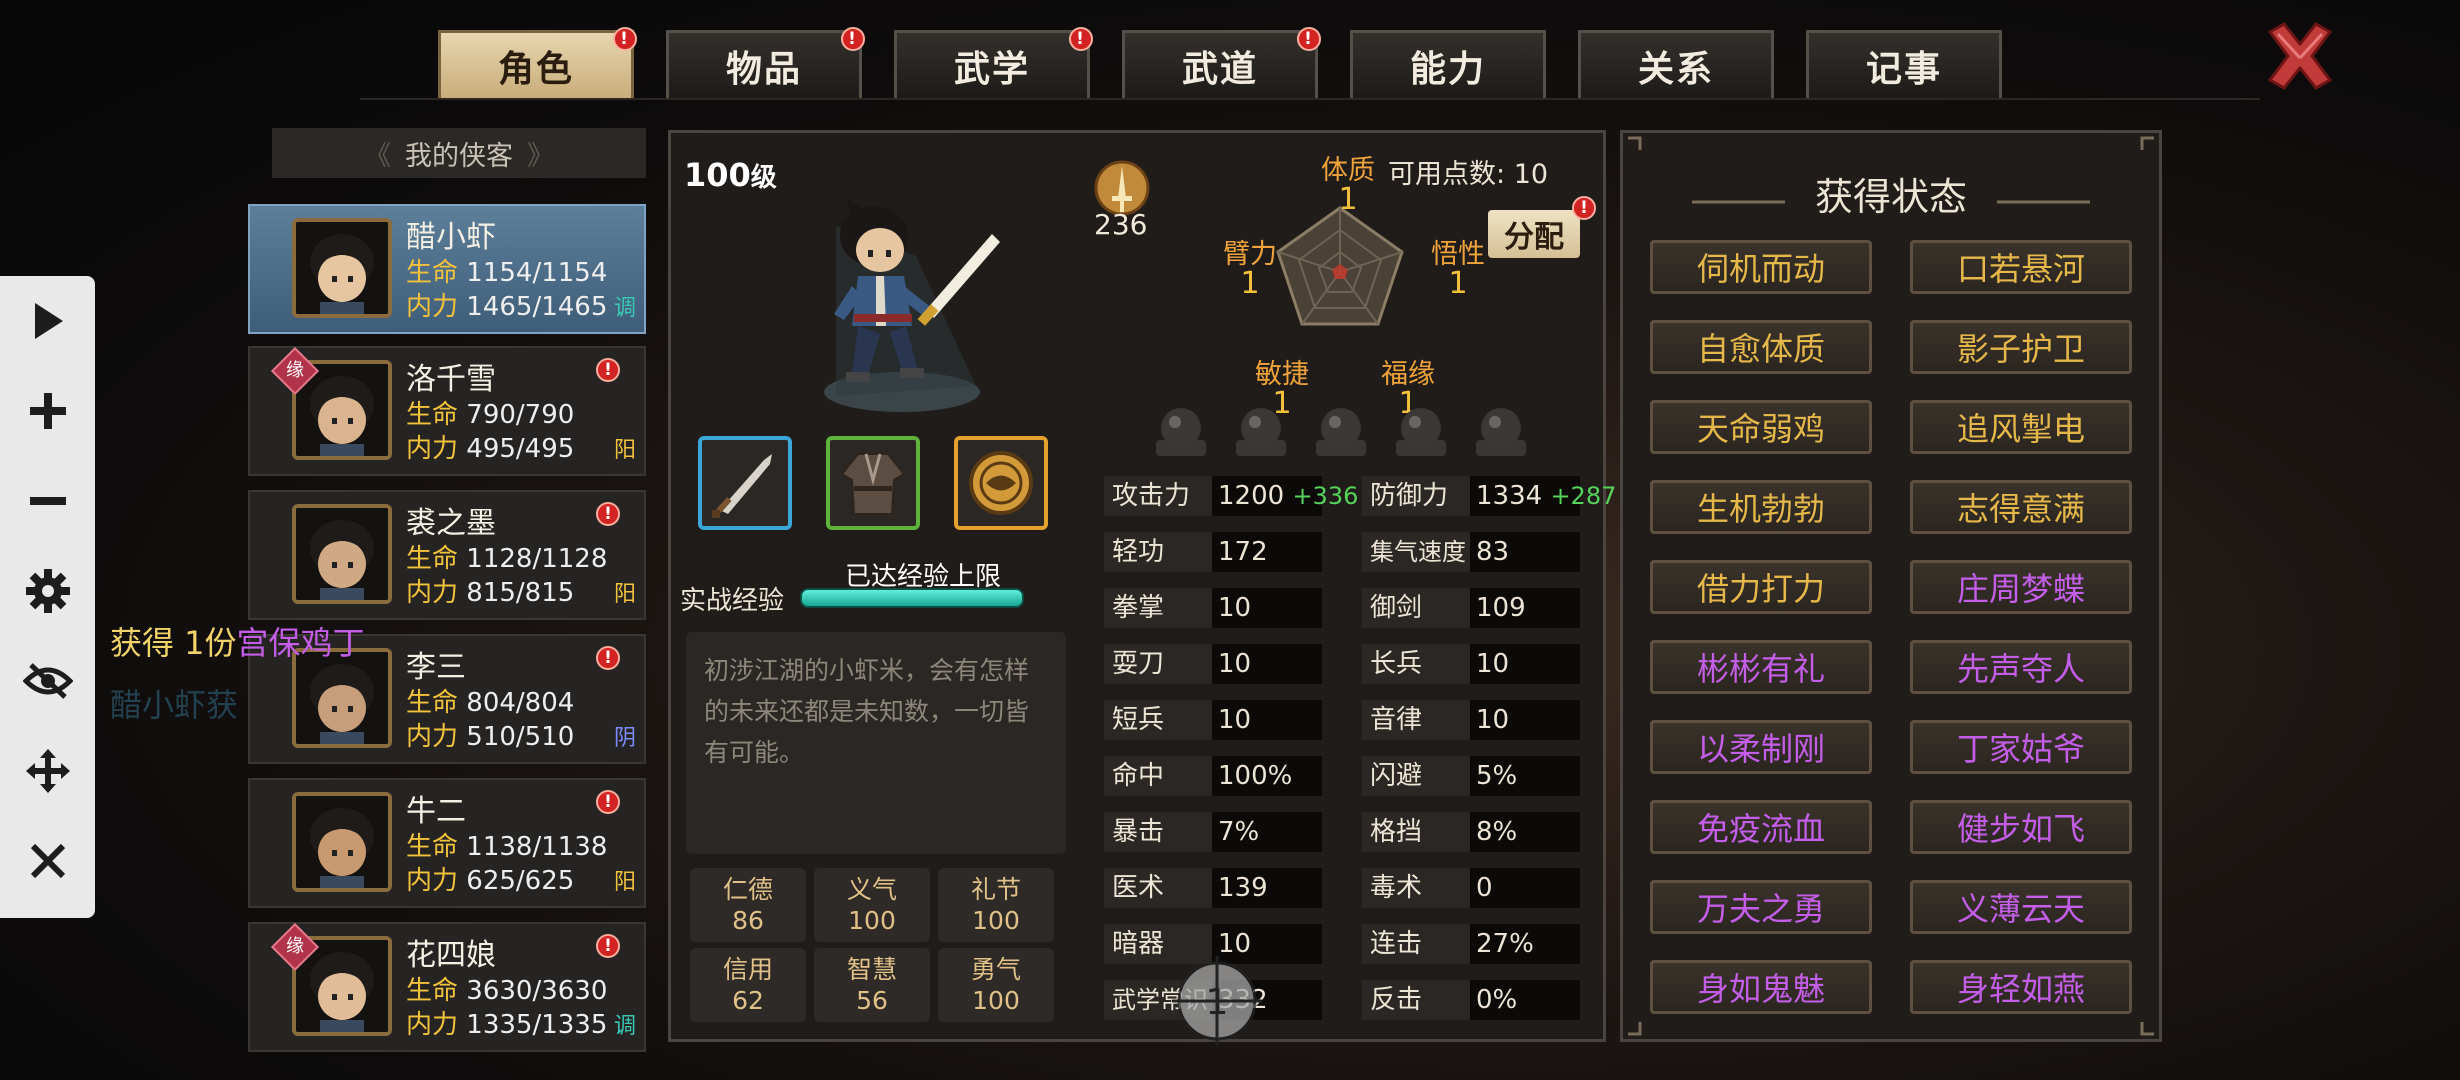 This screenshot has height=1080, width=2460. Describe the element at coordinates (537, 1025) in the screenshot. I see `mp-value: 1335/1335` at that location.